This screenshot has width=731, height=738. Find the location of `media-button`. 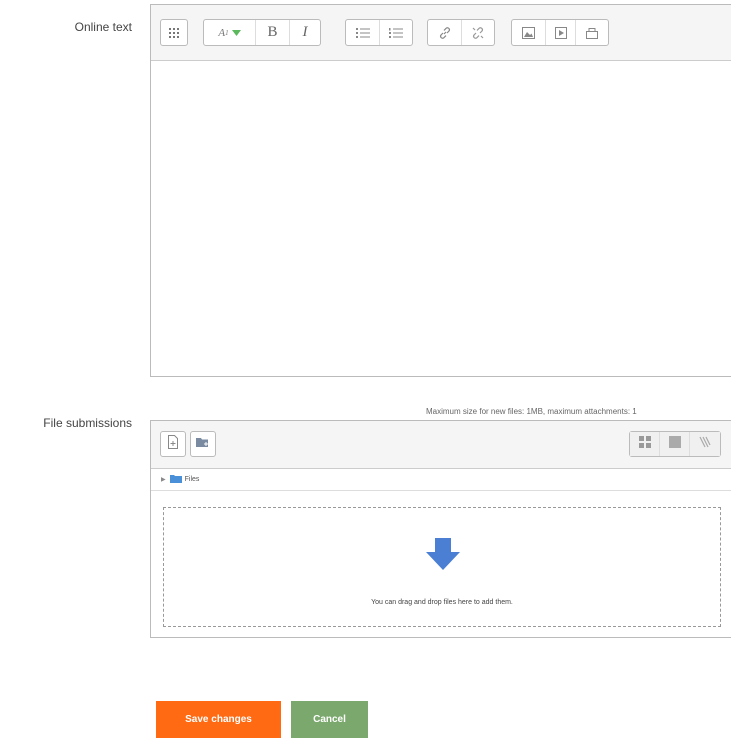

media-button is located at coordinates (561, 32).